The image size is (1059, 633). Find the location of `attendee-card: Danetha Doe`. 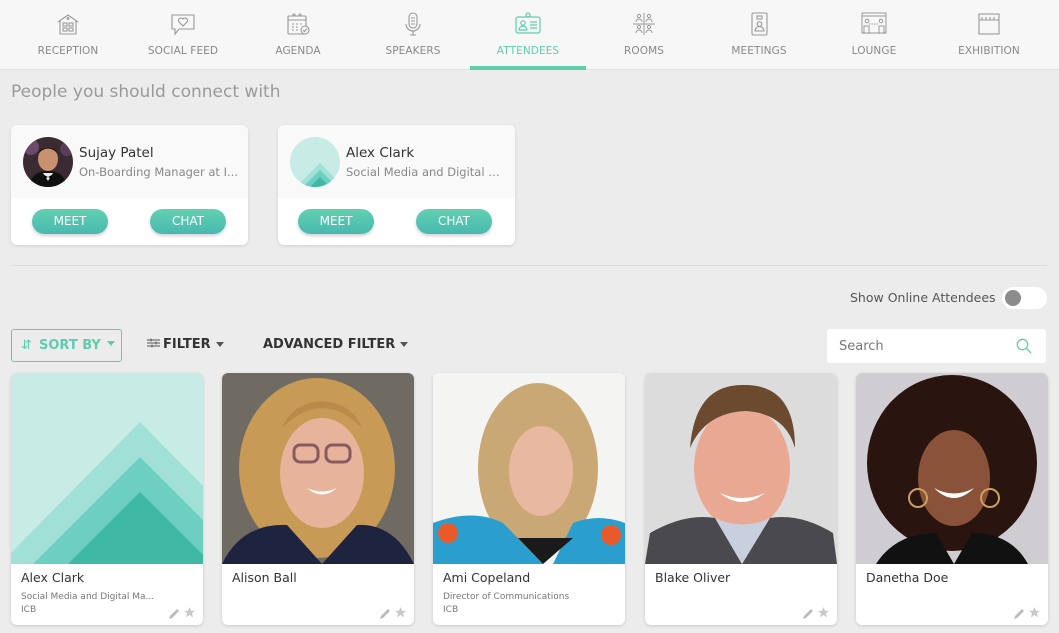

attendee-card: Danetha Doe is located at coordinates (952, 499).